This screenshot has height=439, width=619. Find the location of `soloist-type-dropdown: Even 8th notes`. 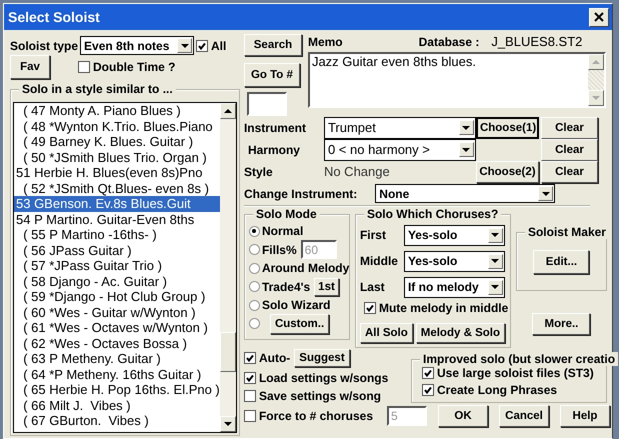

soloist-type-dropdown: Even 8th notes is located at coordinates (137, 45).